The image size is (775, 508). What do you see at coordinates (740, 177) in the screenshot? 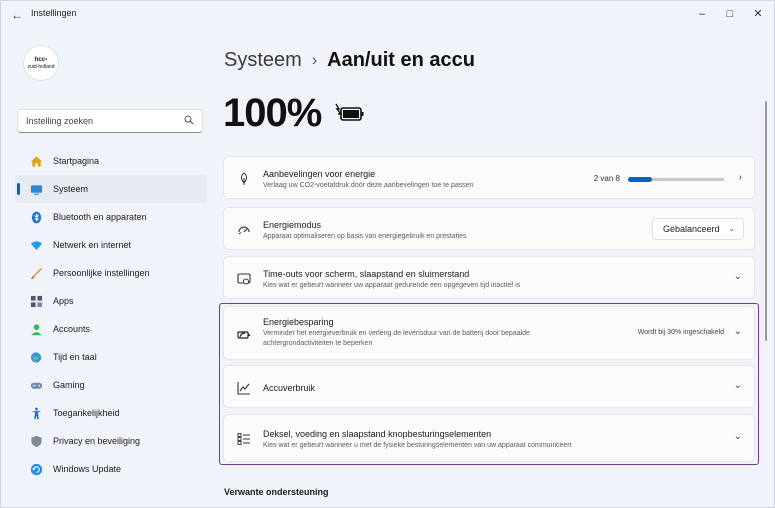
I see `chevron-right-icon: ›` at bounding box center [740, 177].